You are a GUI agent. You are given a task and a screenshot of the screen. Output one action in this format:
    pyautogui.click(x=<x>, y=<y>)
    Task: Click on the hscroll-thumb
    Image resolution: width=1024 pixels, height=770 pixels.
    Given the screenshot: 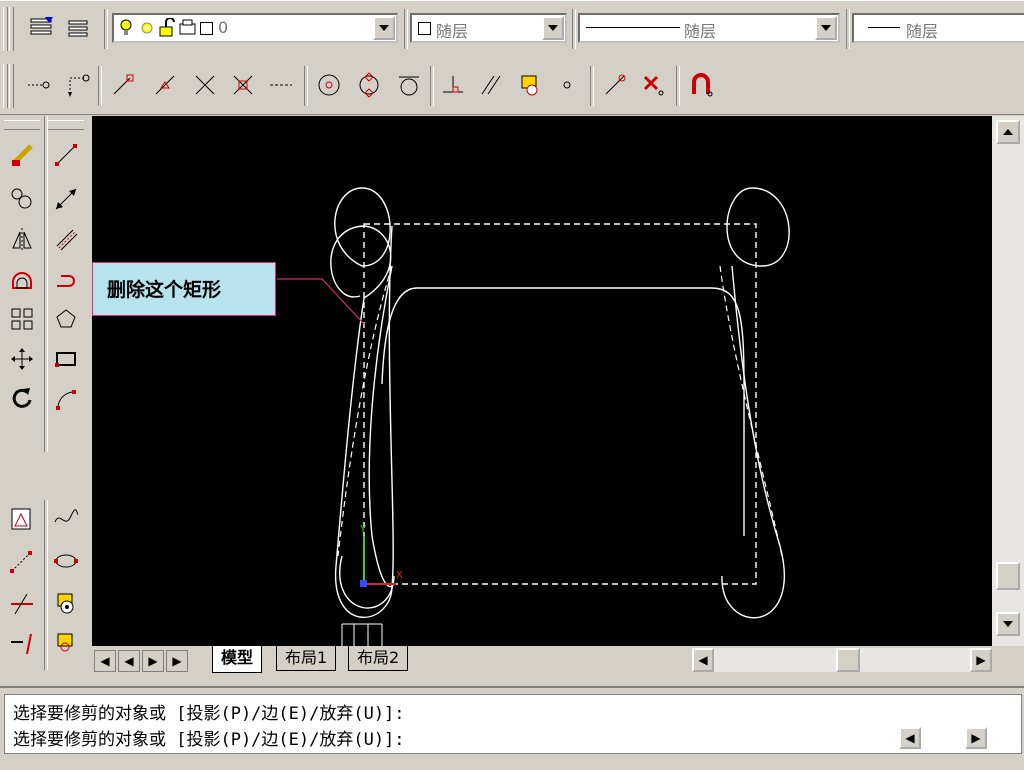 What is the action you would take?
    pyautogui.click(x=848, y=660)
    